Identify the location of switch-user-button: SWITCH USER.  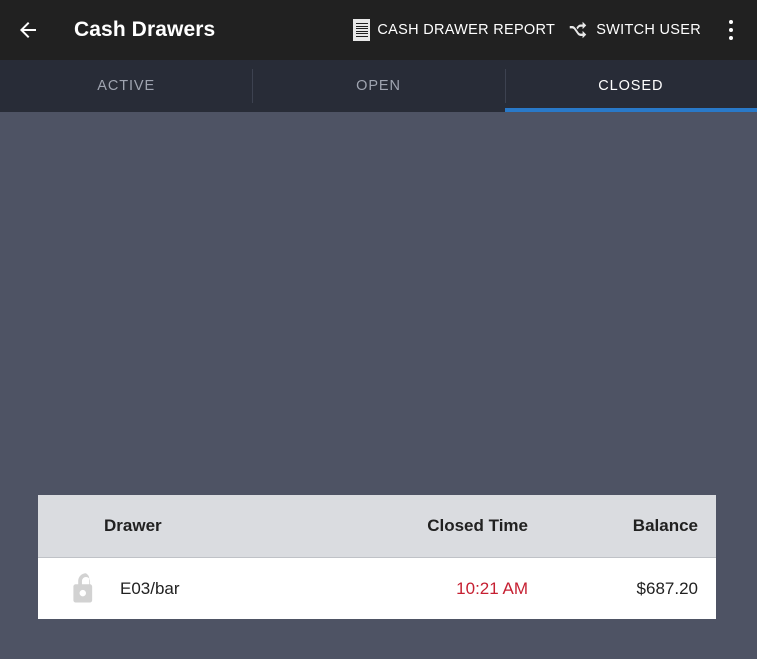
(634, 30).